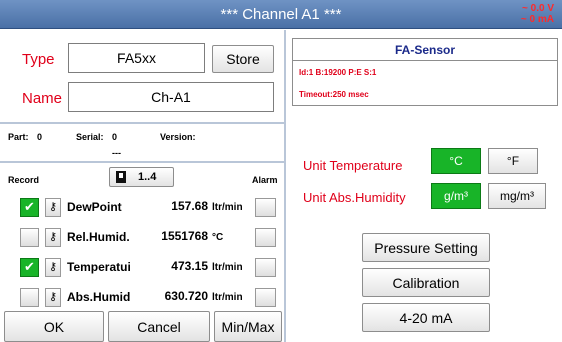 The image size is (562, 342). What do you see at coordinates (243, 59) in the screenshot?
I see `store-button: Store` at bounding box center [243, 59].